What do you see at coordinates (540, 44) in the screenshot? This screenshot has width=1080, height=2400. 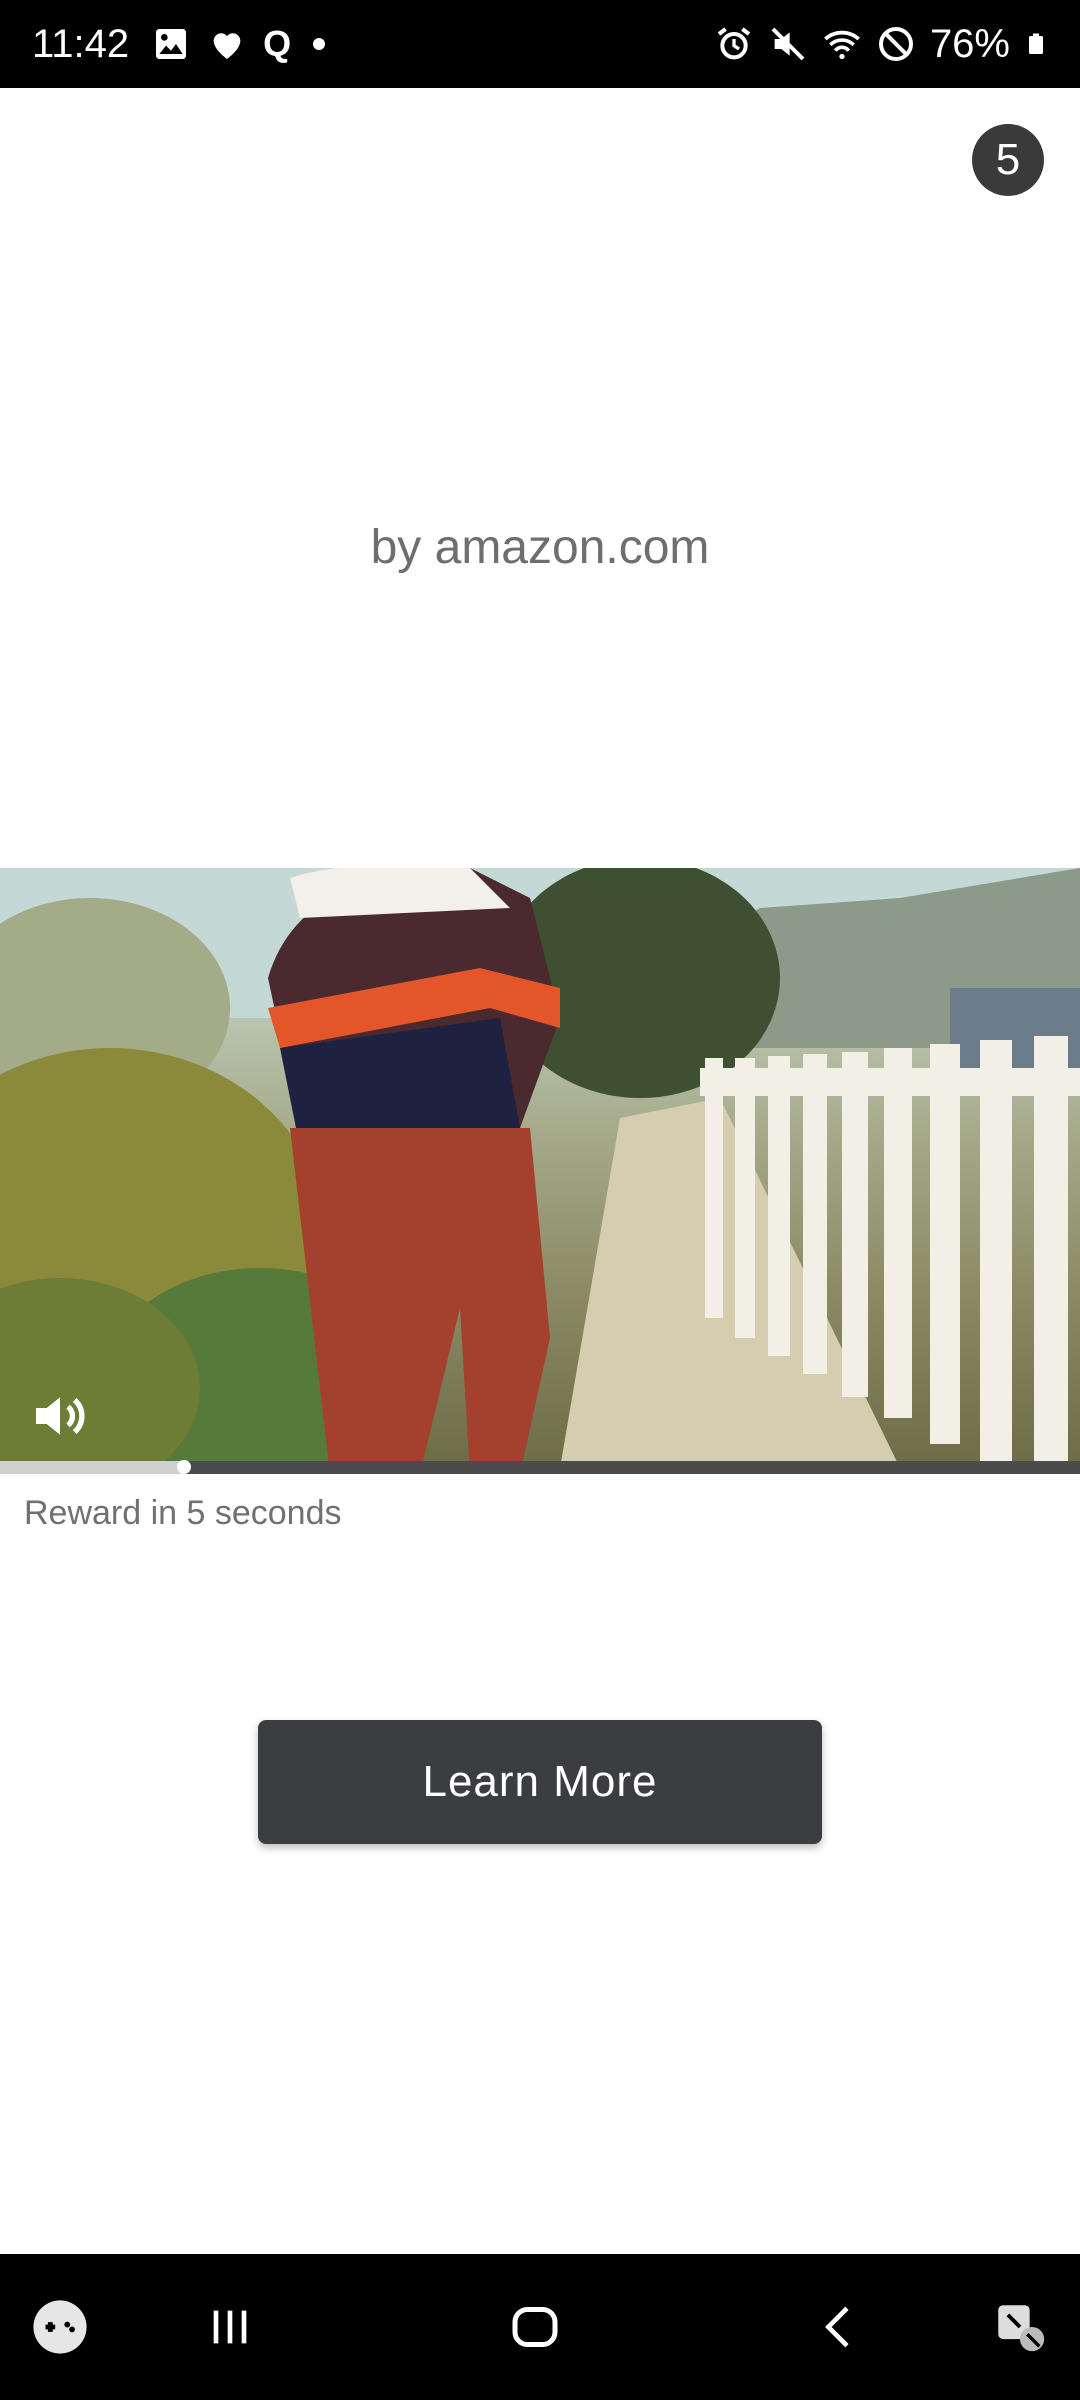 I see `status-bar: 11:42 Q 76%` at bounding box center [540, 44].